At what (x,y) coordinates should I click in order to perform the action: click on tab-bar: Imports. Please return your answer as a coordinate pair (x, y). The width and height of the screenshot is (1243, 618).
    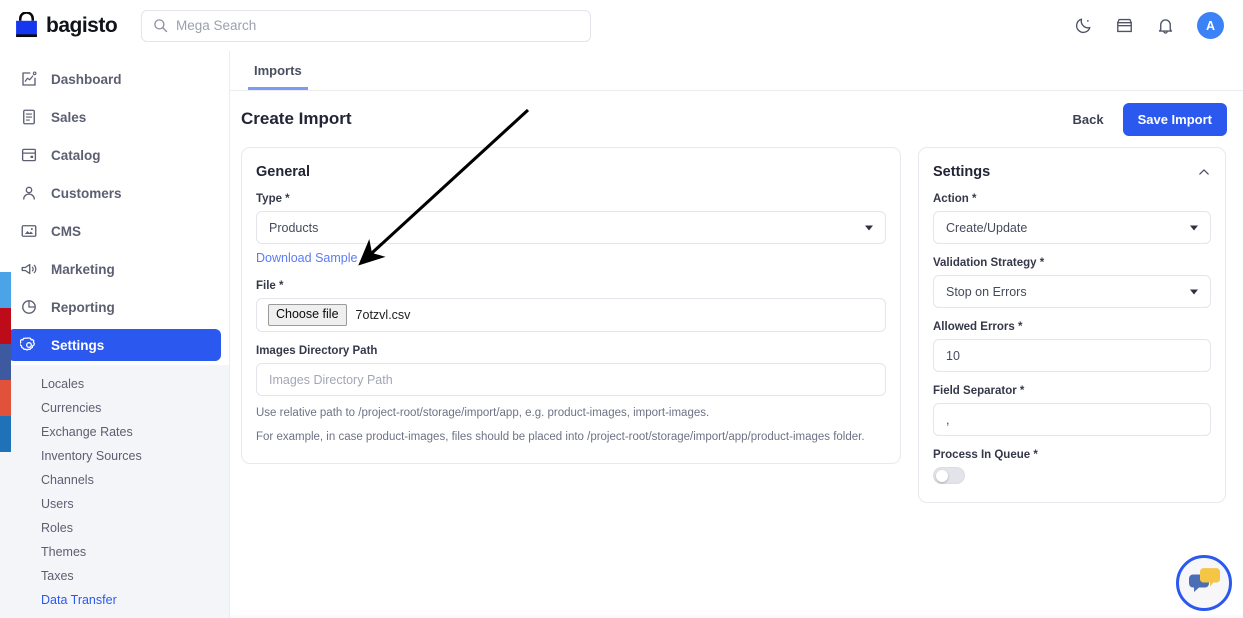
    Looking at the image, I should click on (736, 71).